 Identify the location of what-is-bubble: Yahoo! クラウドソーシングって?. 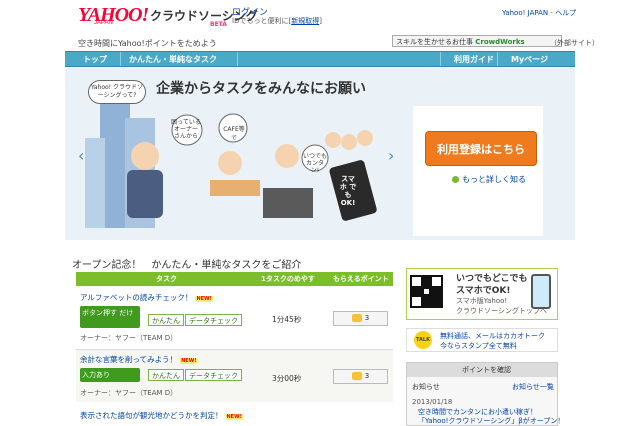
(117, 92).